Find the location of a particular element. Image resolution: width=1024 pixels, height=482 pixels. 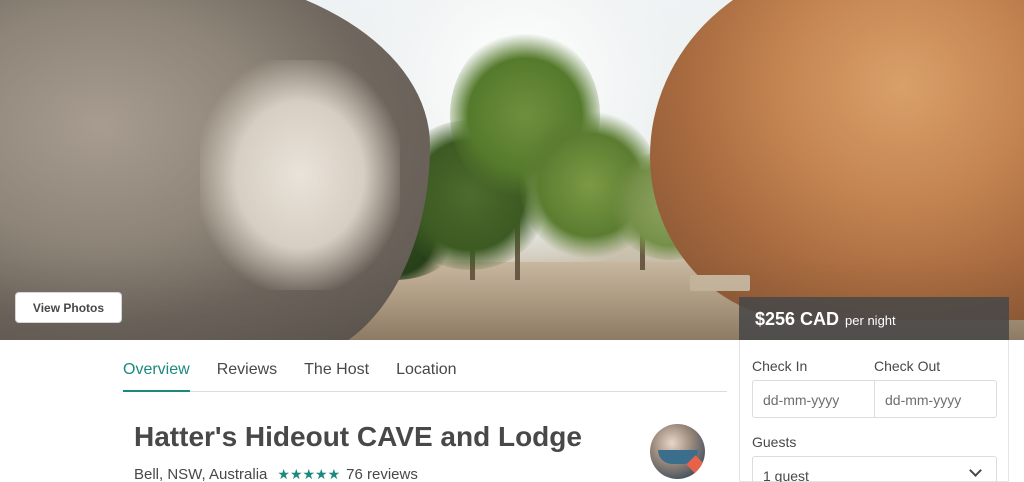

check-in-field: dd-mm-yyyy is located at coordinates (813, 399).